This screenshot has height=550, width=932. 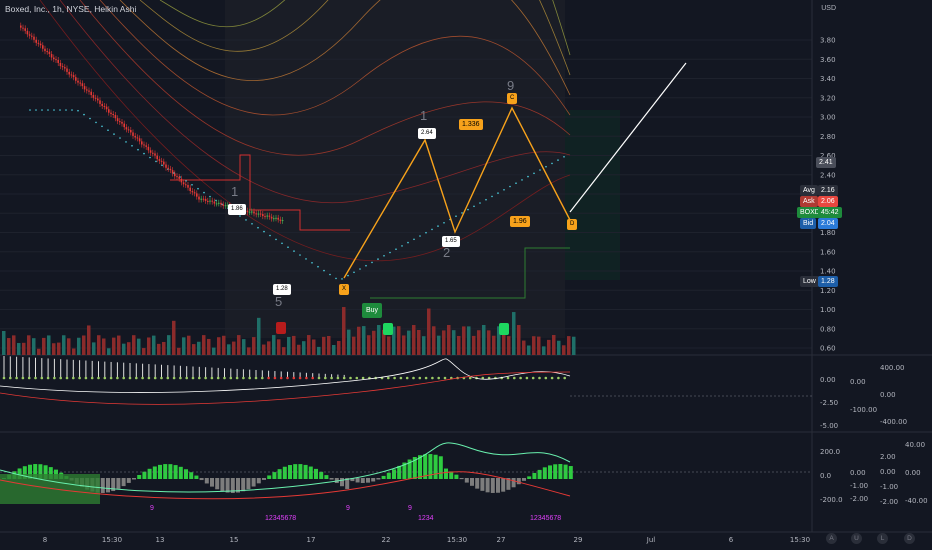 What do you see at coordinates (829, 426) in the screenshot?
I see `osc1-tick: -5.00` at bounding box center [829, 426].